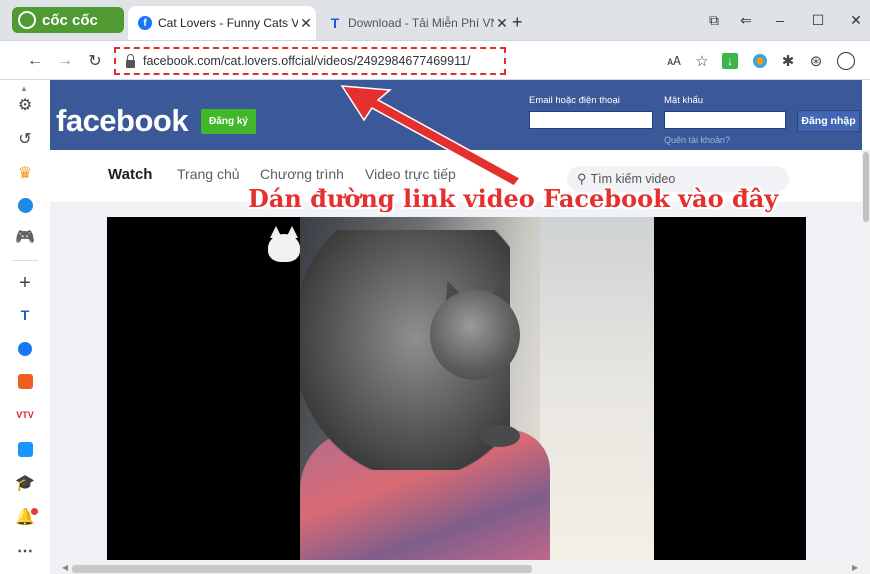  I want to click on coccoc-extension-icon, so click(760, 61).